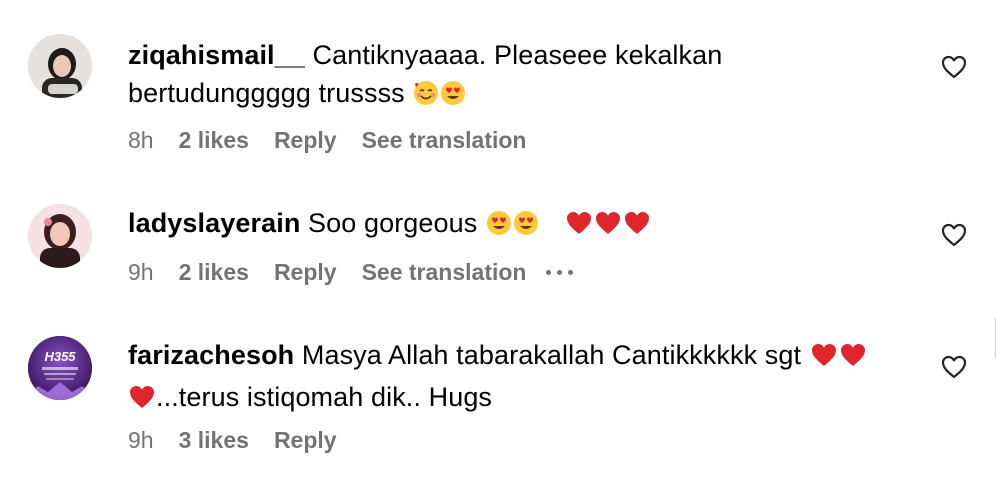  What do you see at coordinates (324, 397) in the screenshot?
I see `comment-body-line2: ...terus istiqomah dik.. Hugs` at bounding box center [324, 397].